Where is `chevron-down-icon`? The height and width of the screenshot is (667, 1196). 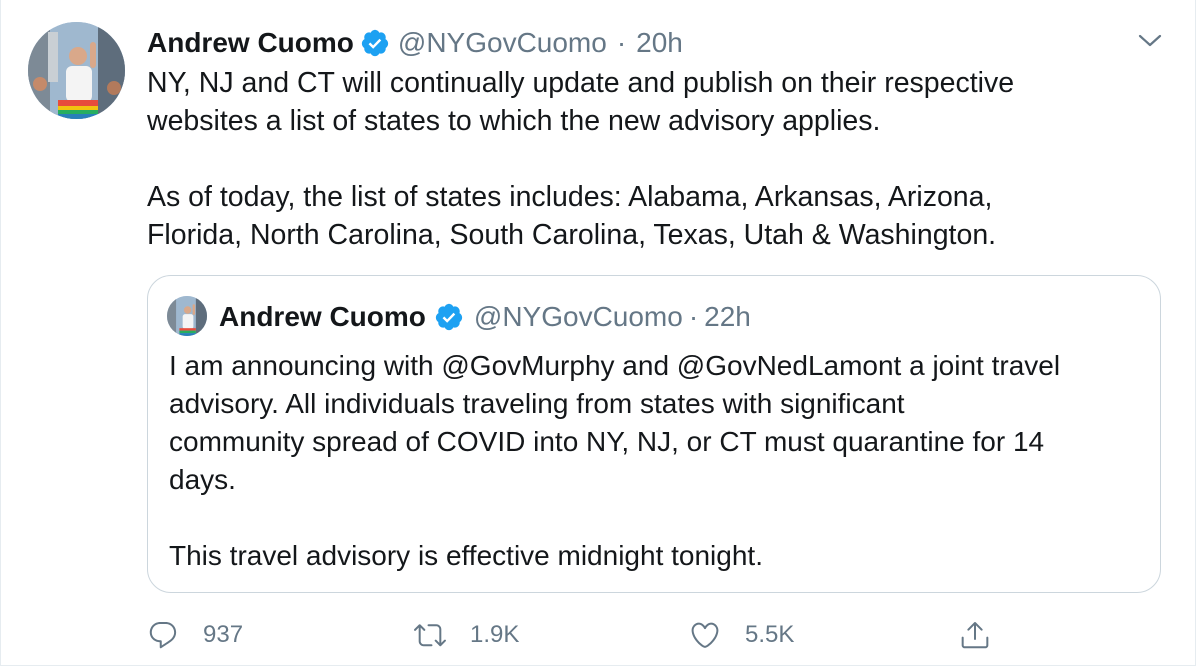
chevron-down-icon is located at coordinates (1150, 41).